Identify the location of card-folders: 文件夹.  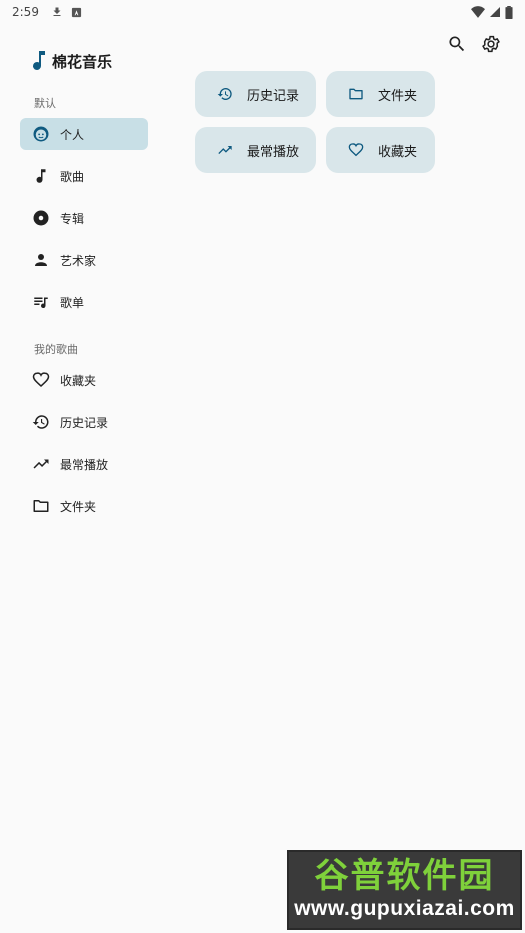
(380, 94).